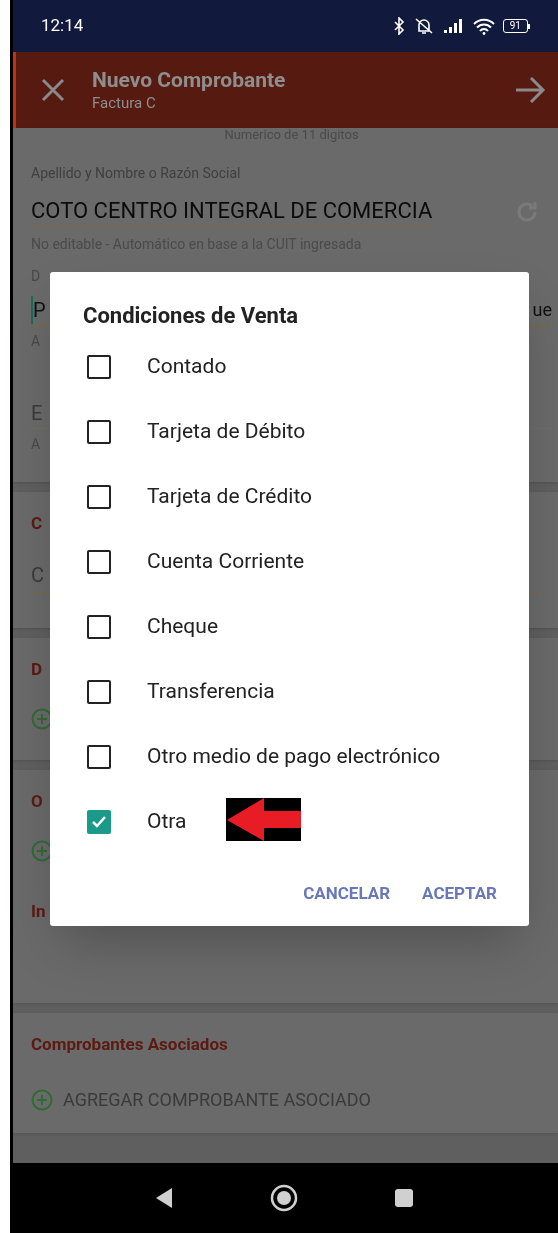 This screenshot has height=1233, width=558. I want to click on clock-text: 12:14, so click(62, 26).